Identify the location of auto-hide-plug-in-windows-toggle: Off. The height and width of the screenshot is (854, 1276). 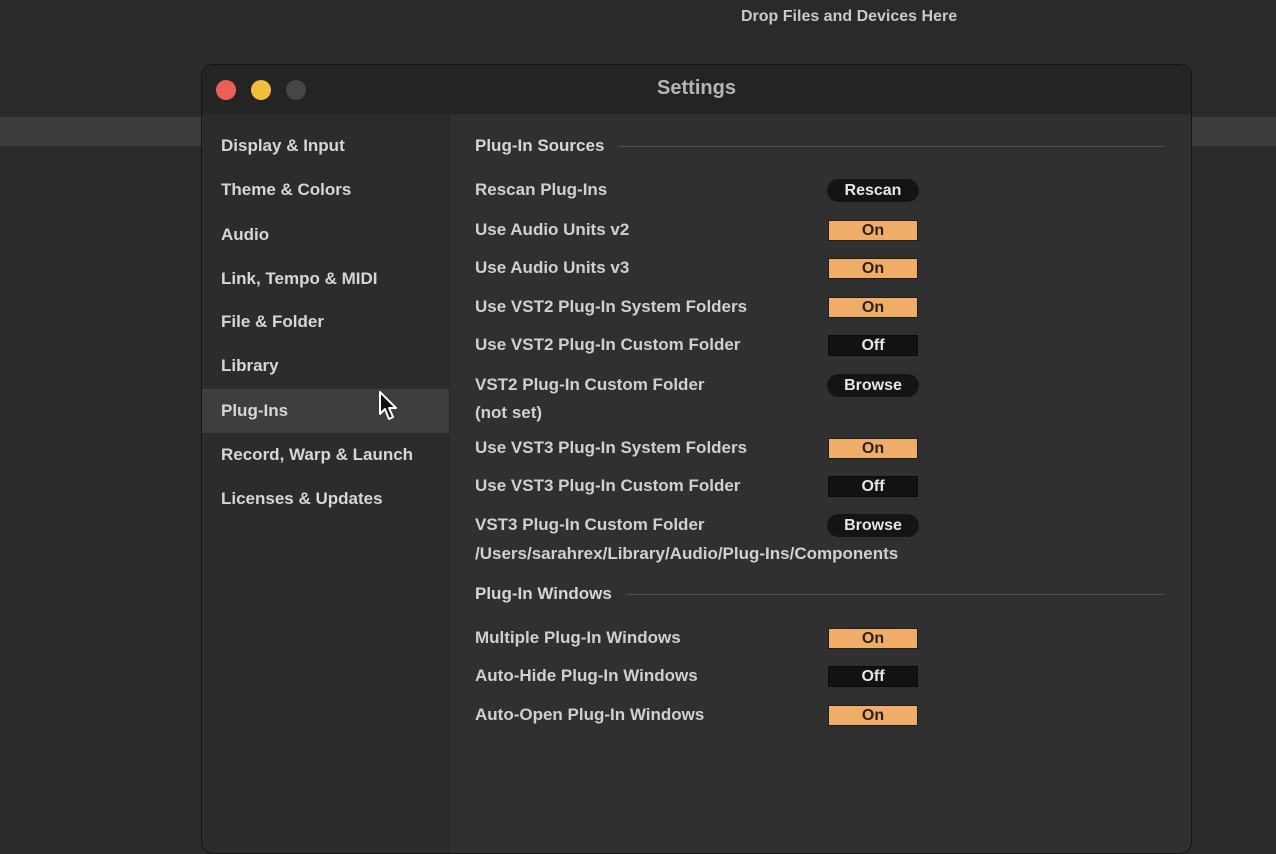
(873, 676).